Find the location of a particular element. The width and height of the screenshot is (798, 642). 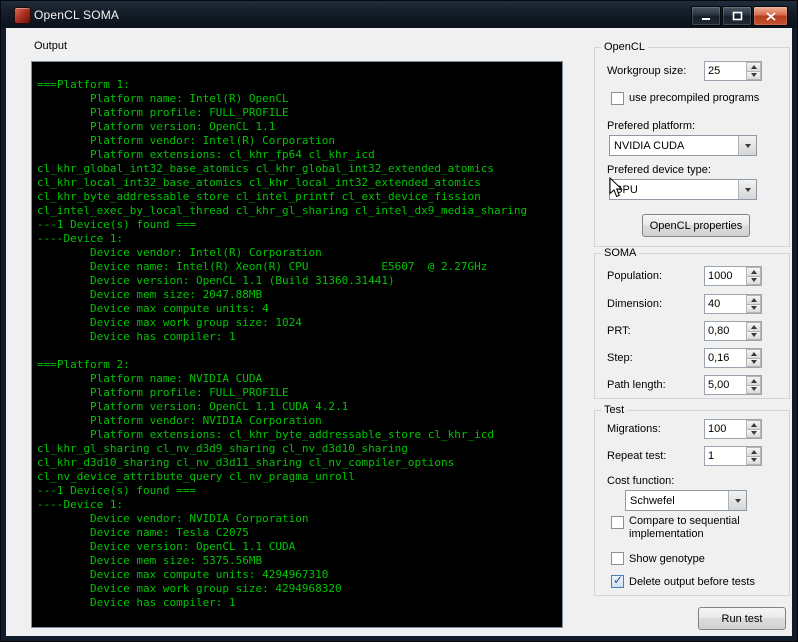

dimension-stepper is located at coordinates (733, 304).